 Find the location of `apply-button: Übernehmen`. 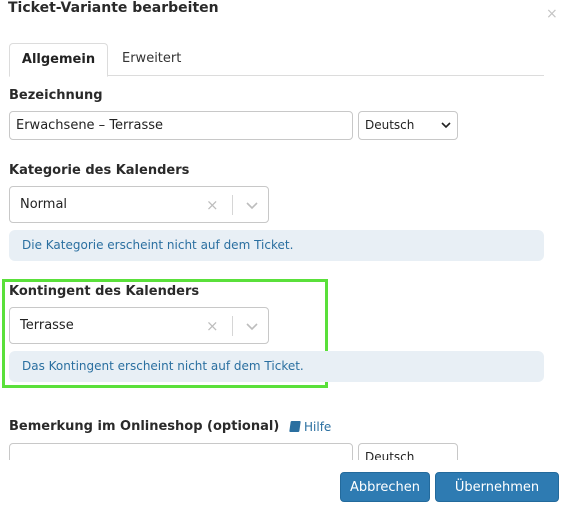

apply-button: Übernehmen is located at coordinates (497, 487).